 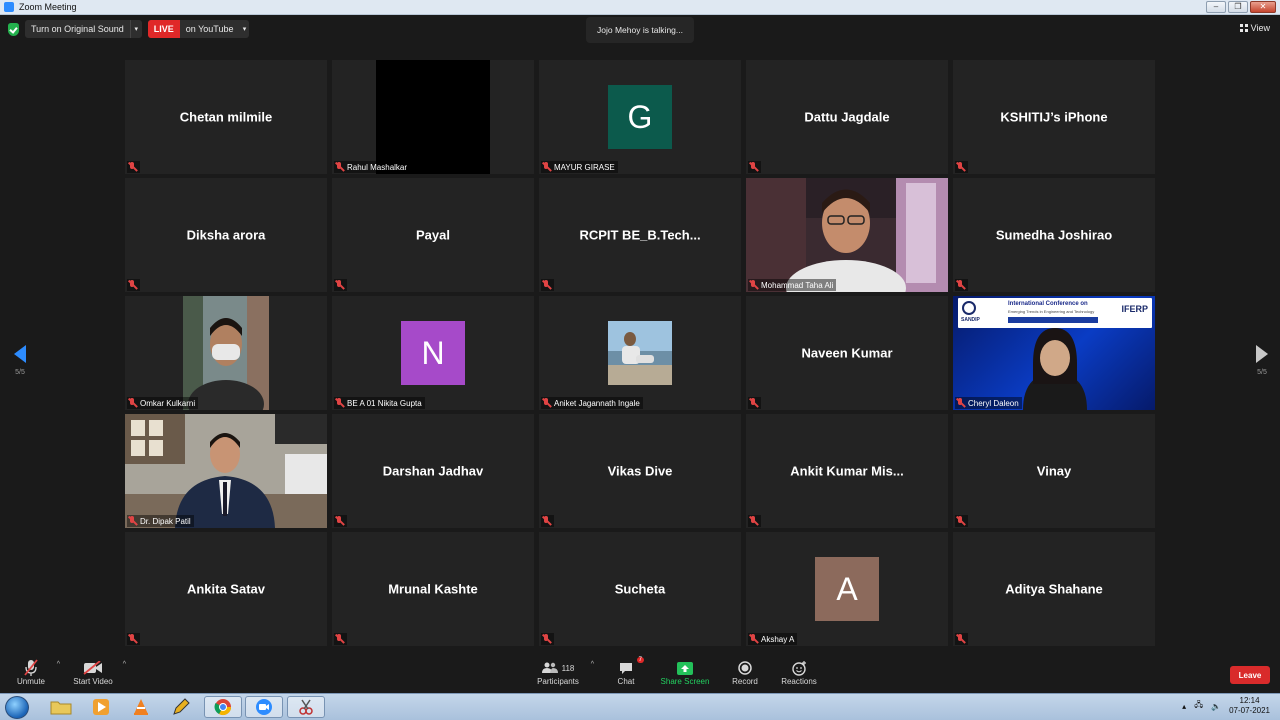 What do you see at coordinates (565, 672) in the screenshot?
I see `participants-button: 118 Participants ^` at bounding box center [565, 672].